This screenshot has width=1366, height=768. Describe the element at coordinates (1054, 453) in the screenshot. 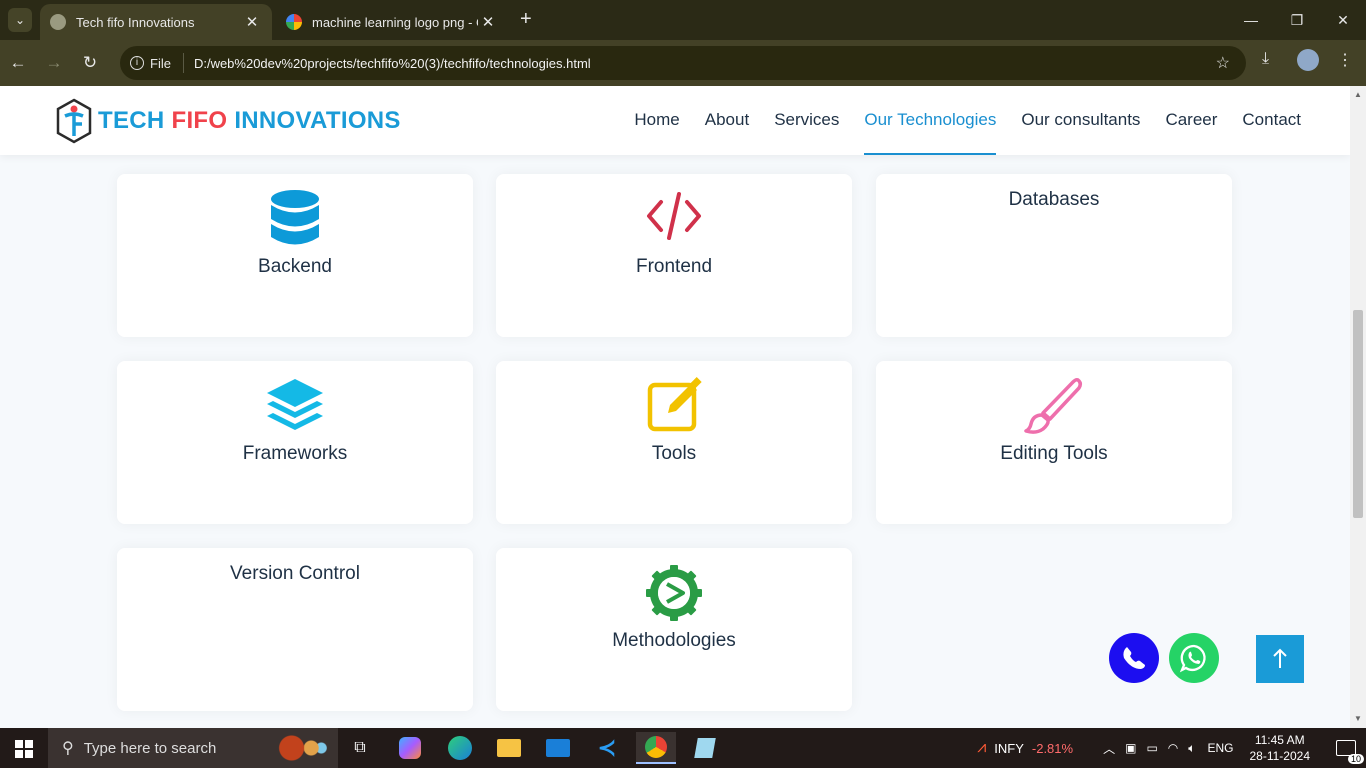

I see `card-label: Editing Tools` at that location.